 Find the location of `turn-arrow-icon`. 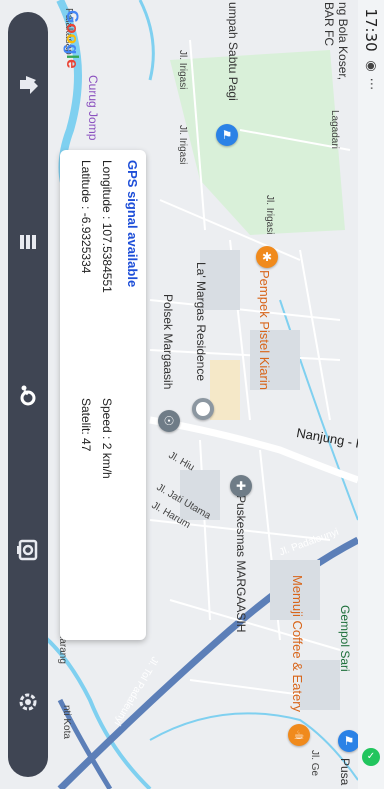

turn-arrow-icon is located at coordinates (29, 85).